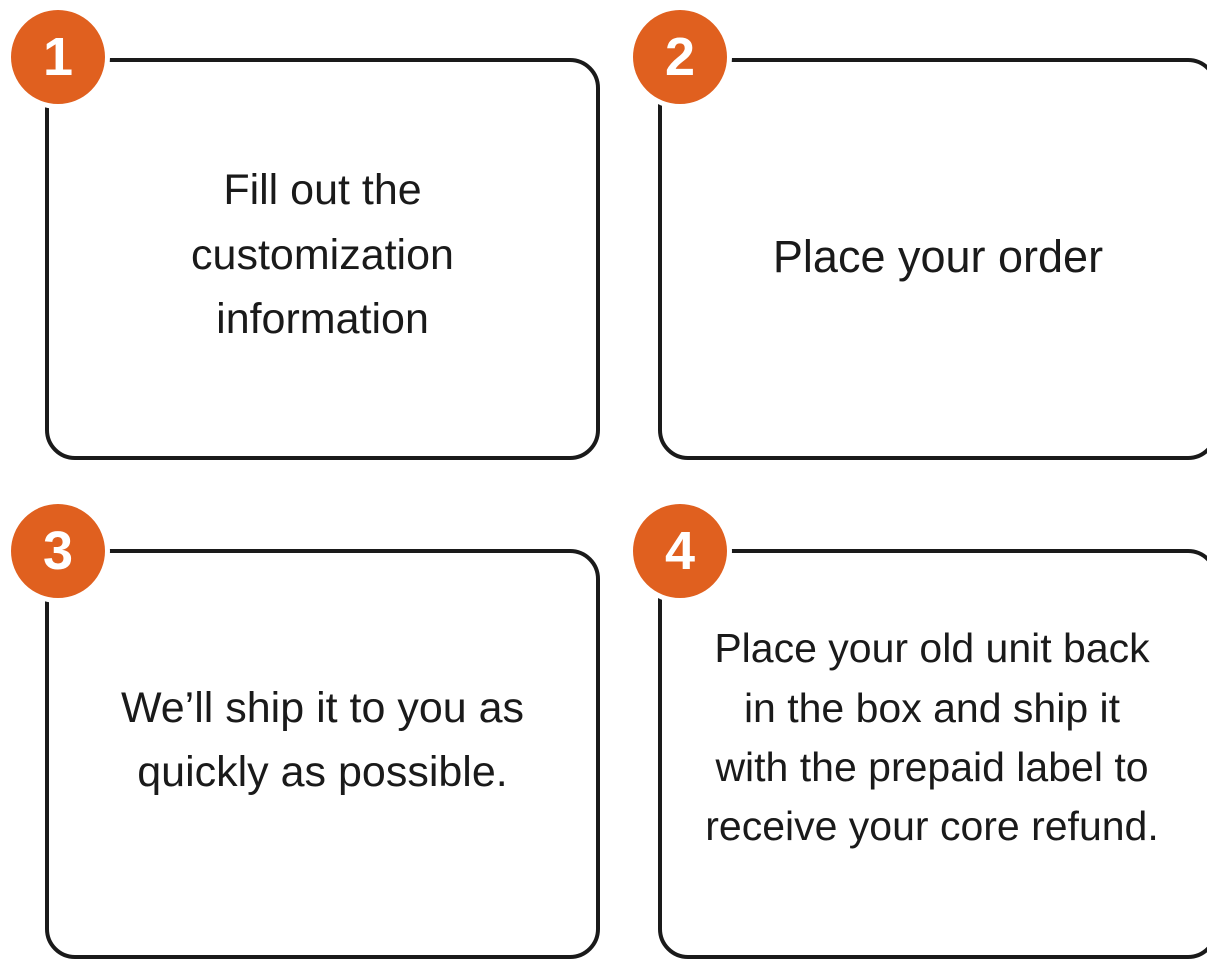 The image size is (1207, 959). What do you see at coordinates (322, 255) in the screenshot?
I see `step-description: Fill out the customization information` at bounding box center [322, 255].